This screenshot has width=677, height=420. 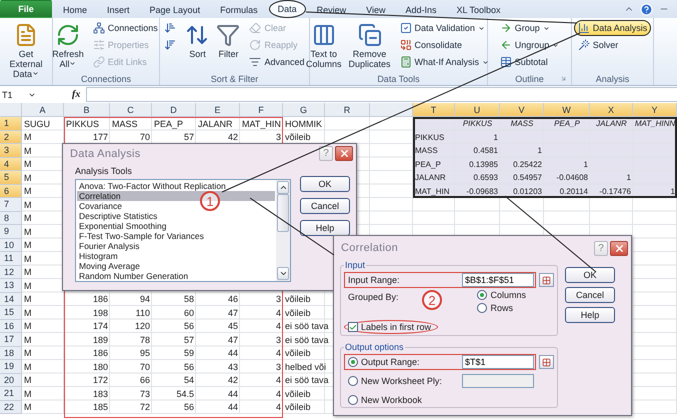 What do you see at coordinates (11, 367) in the screenshot?
I see `row-header: 19` at bounding box center [11, 367].